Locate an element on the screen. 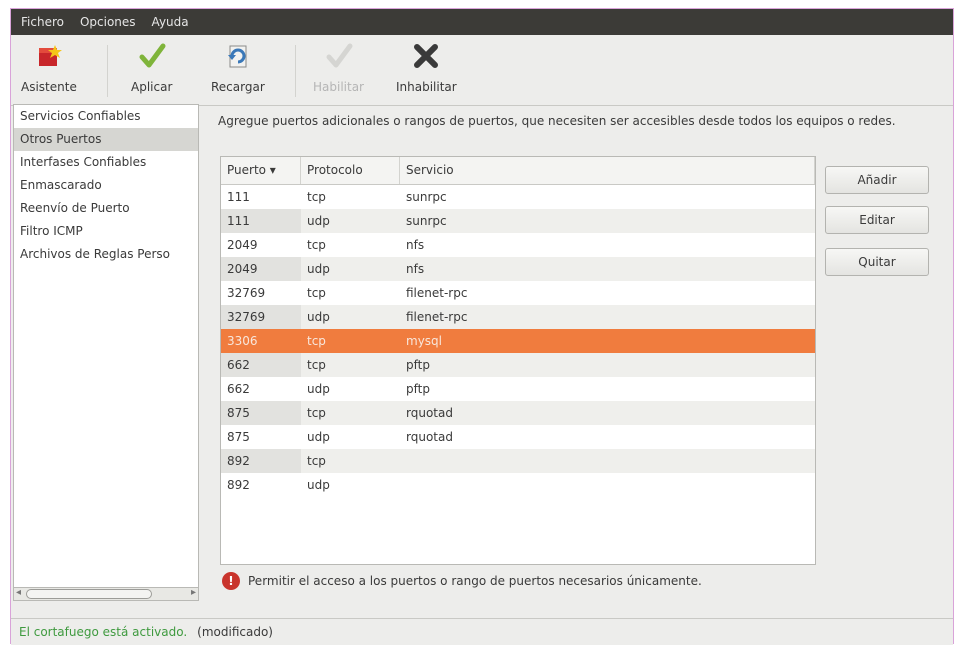  sidebar-item-servicios-confiables: Servicios Confiables is located at coordinates (106, 116).